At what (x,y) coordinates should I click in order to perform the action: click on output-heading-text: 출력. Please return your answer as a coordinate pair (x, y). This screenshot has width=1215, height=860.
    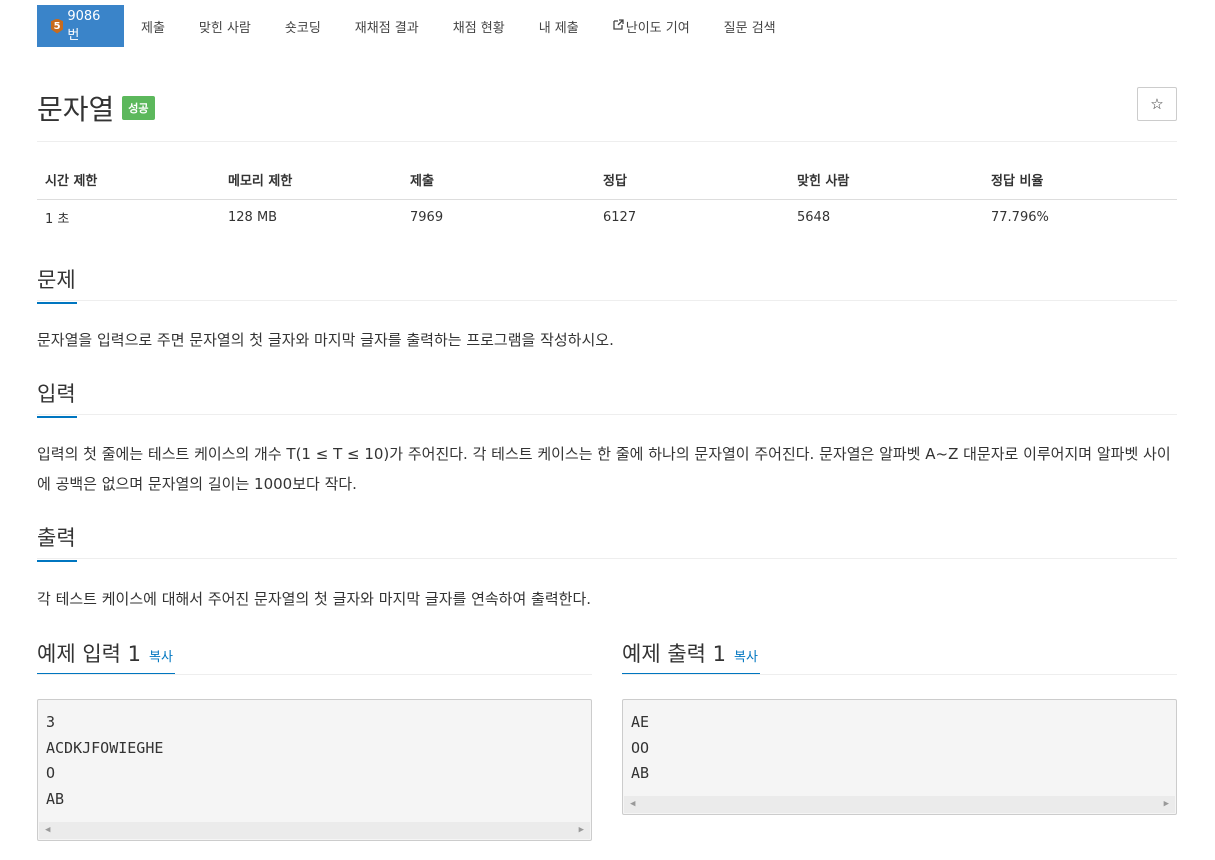
    Looking at the image, I should click on (56, 538).